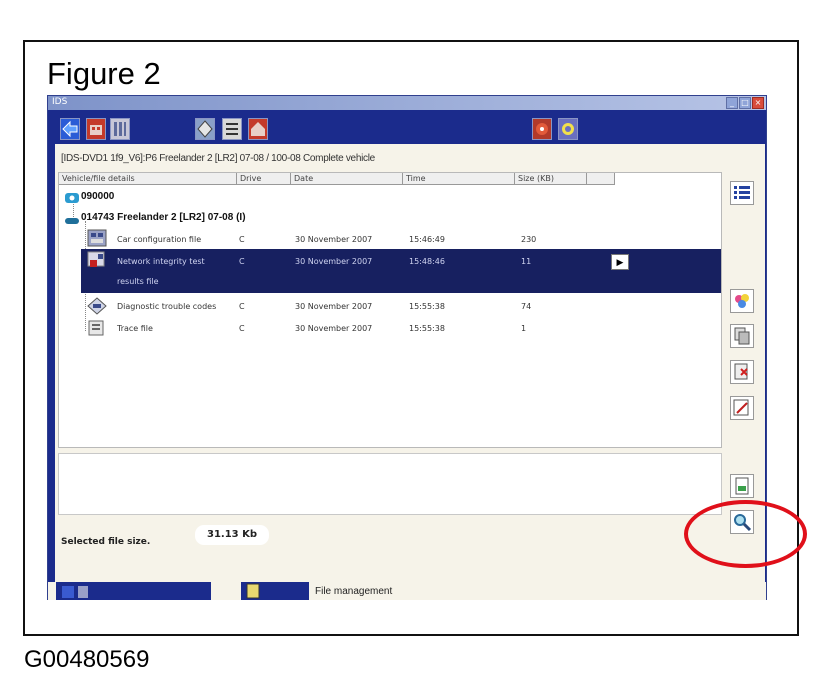  I want to click on column-header-time: Time, so click(459, 179).